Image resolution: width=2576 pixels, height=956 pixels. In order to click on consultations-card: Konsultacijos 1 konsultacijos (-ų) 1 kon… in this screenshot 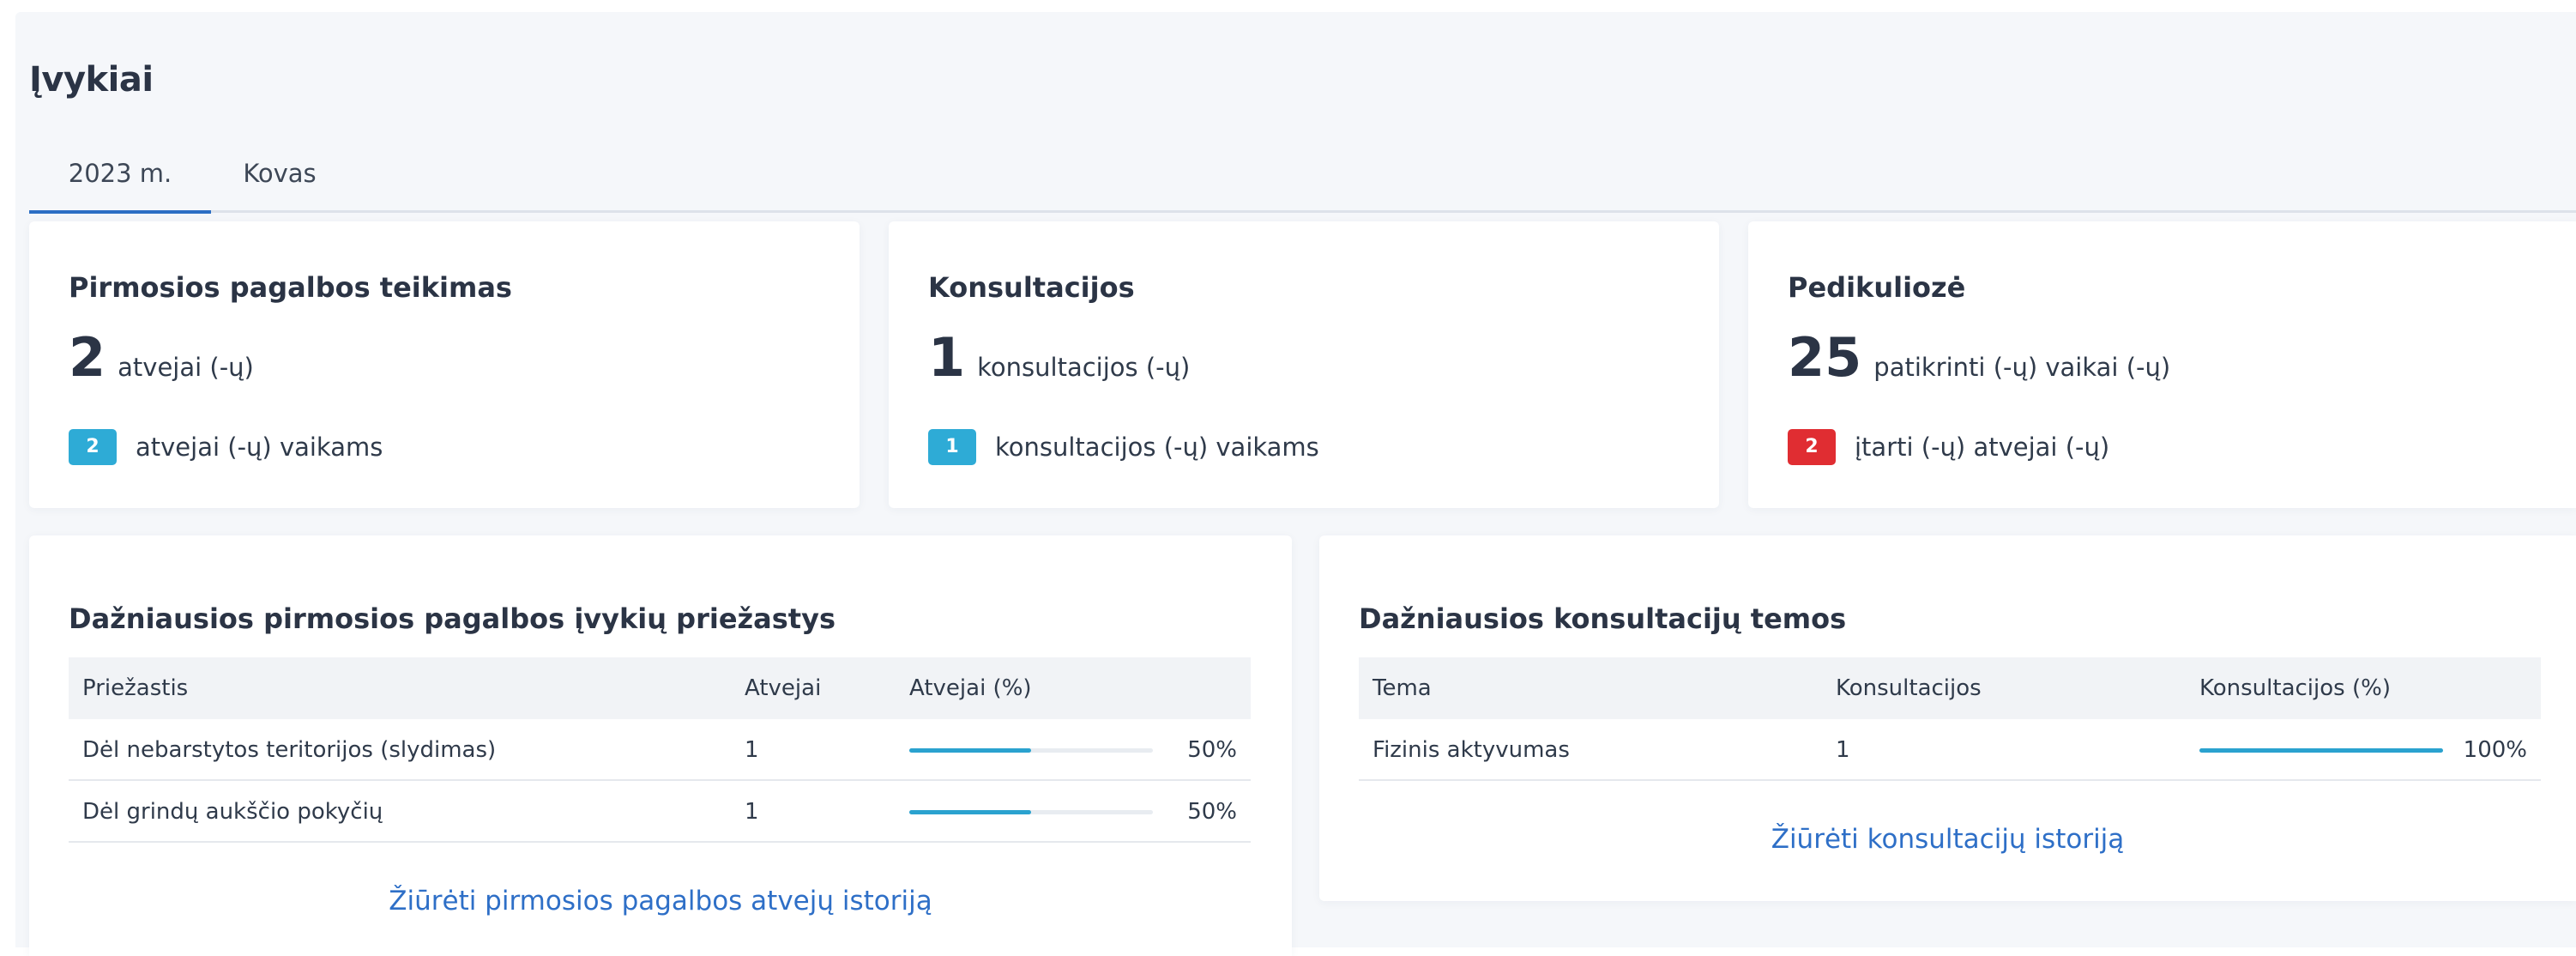, I will do `click(1304, 364)`.